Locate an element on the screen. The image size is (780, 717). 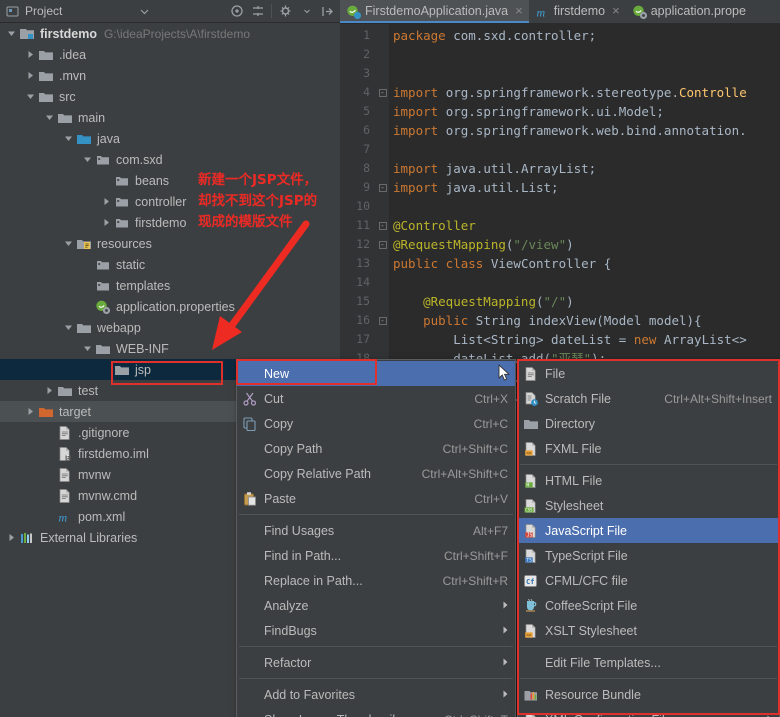
settings-gear-icon is located at coordinates (285, 11).